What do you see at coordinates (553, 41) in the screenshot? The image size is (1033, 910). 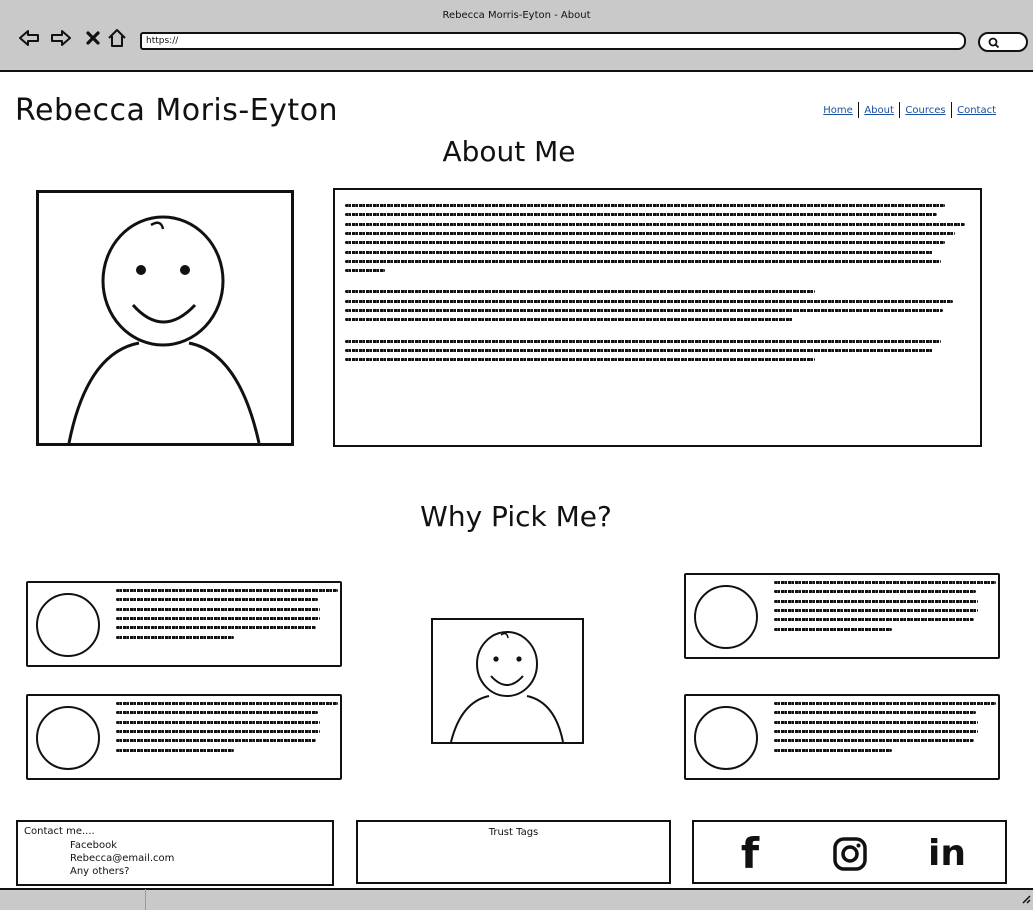 I see `url-input: https://` at bounding box center [553, 41].